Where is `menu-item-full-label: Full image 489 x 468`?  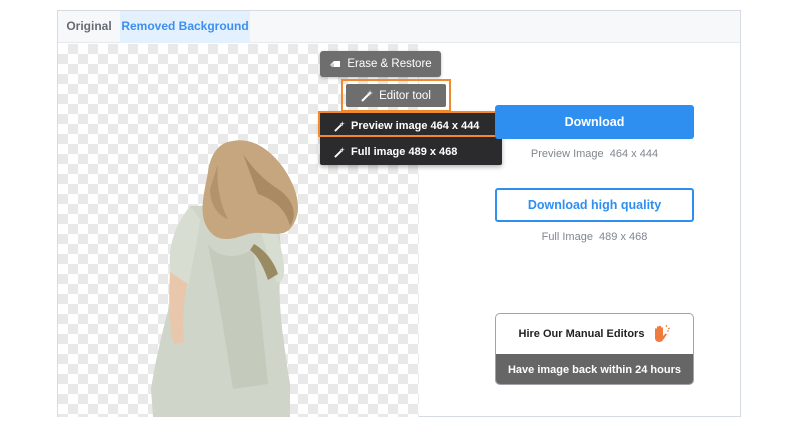
menu-item-full-label: Full image 489 x 468 is located at coordinates (404, 152).